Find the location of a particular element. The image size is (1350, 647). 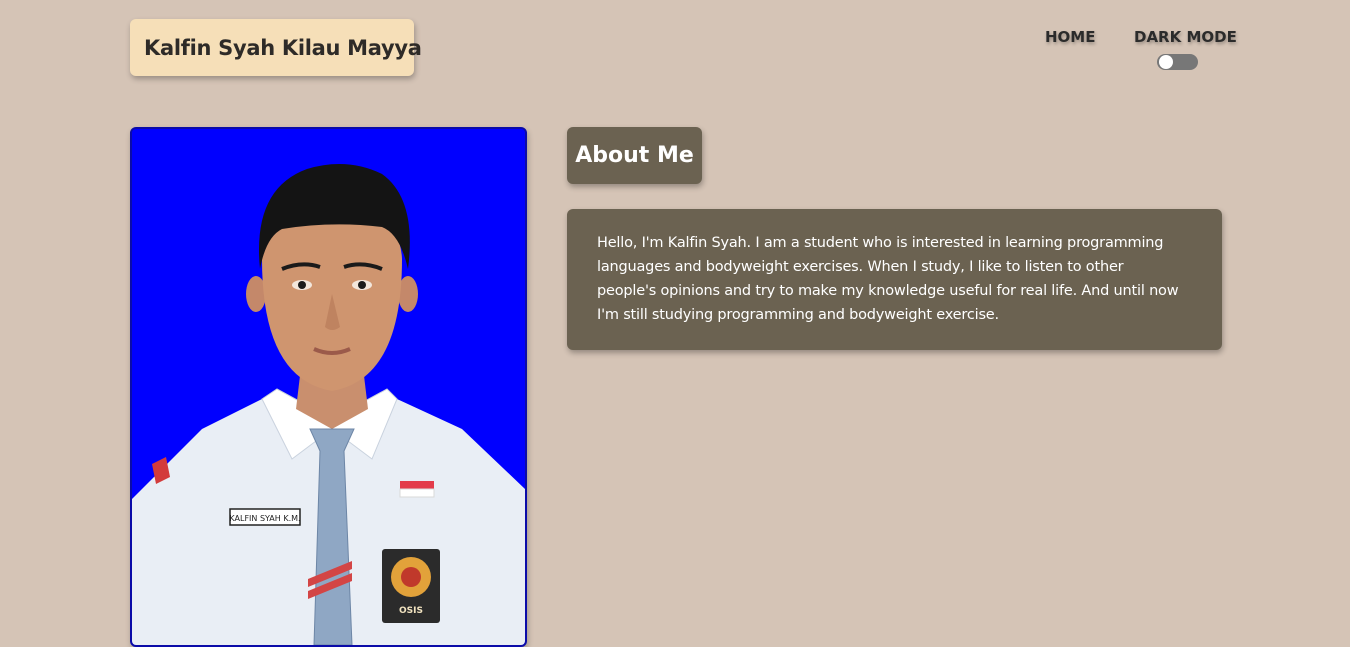

nav-home-link: HOME is located at coordinates (1070, 37).